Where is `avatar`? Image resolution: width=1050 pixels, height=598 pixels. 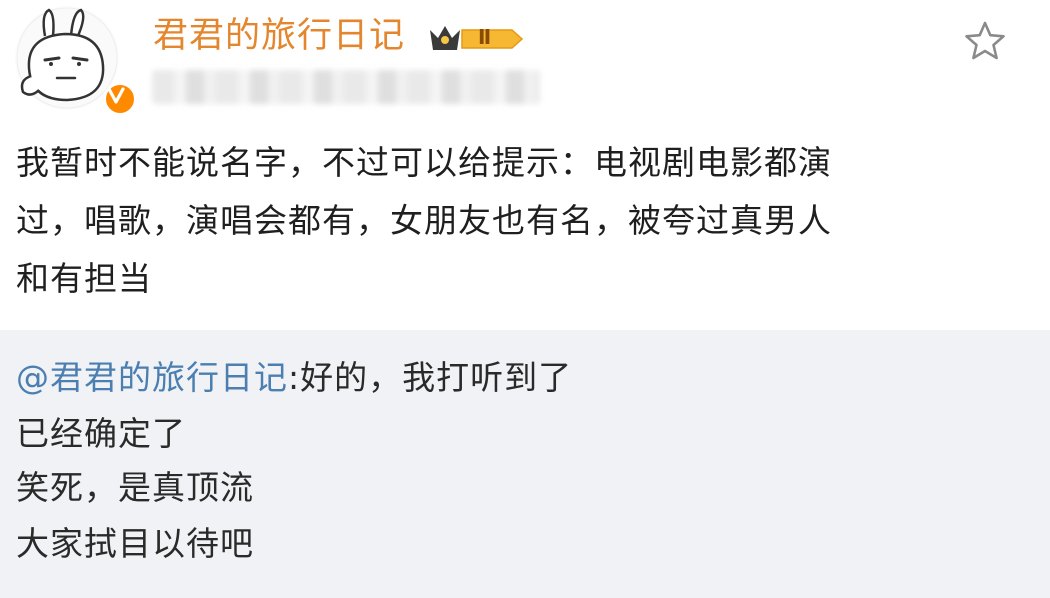 avatar is located at coordinates (76, 61).